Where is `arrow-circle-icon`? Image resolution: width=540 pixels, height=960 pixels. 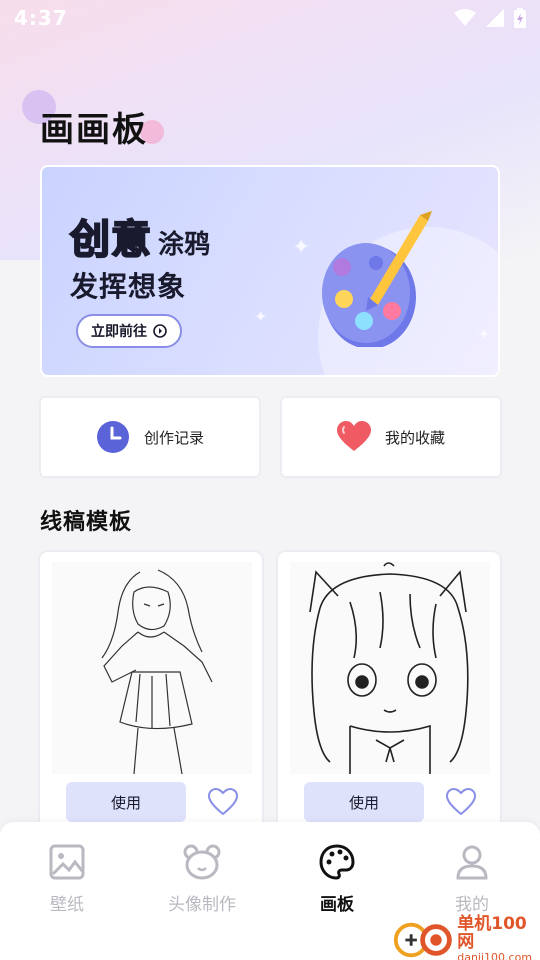
arrow-circle-icon is located at coordinates (160, 331).